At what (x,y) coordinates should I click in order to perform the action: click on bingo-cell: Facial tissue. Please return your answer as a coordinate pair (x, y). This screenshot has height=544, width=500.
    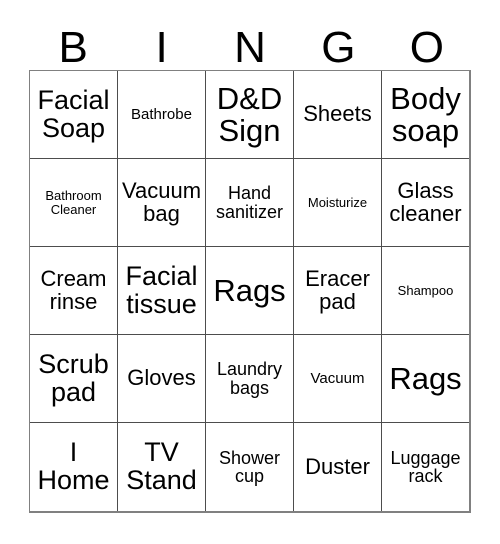
    Looking at the image, I should click on (162, 291).